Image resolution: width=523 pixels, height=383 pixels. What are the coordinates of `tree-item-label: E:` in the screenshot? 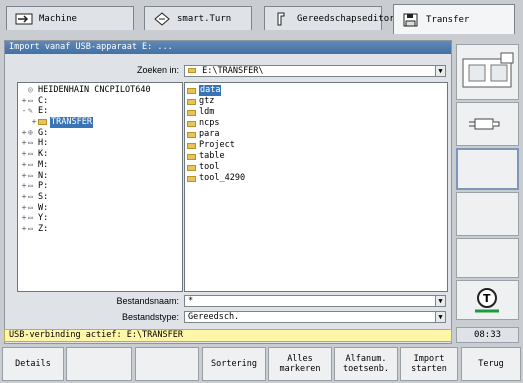 It's located at (43, 111).